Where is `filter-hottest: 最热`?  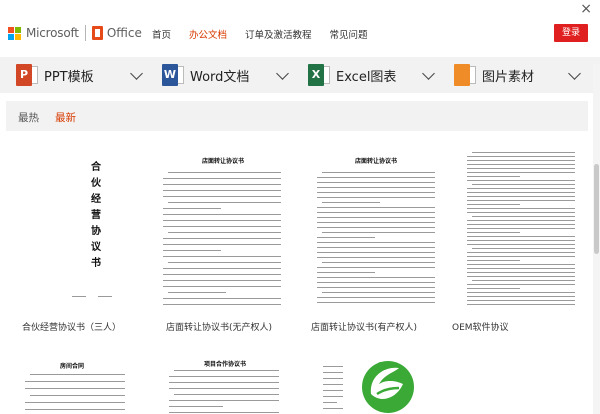
filter-hottest: 最热 is located at coordinates (28, 117).